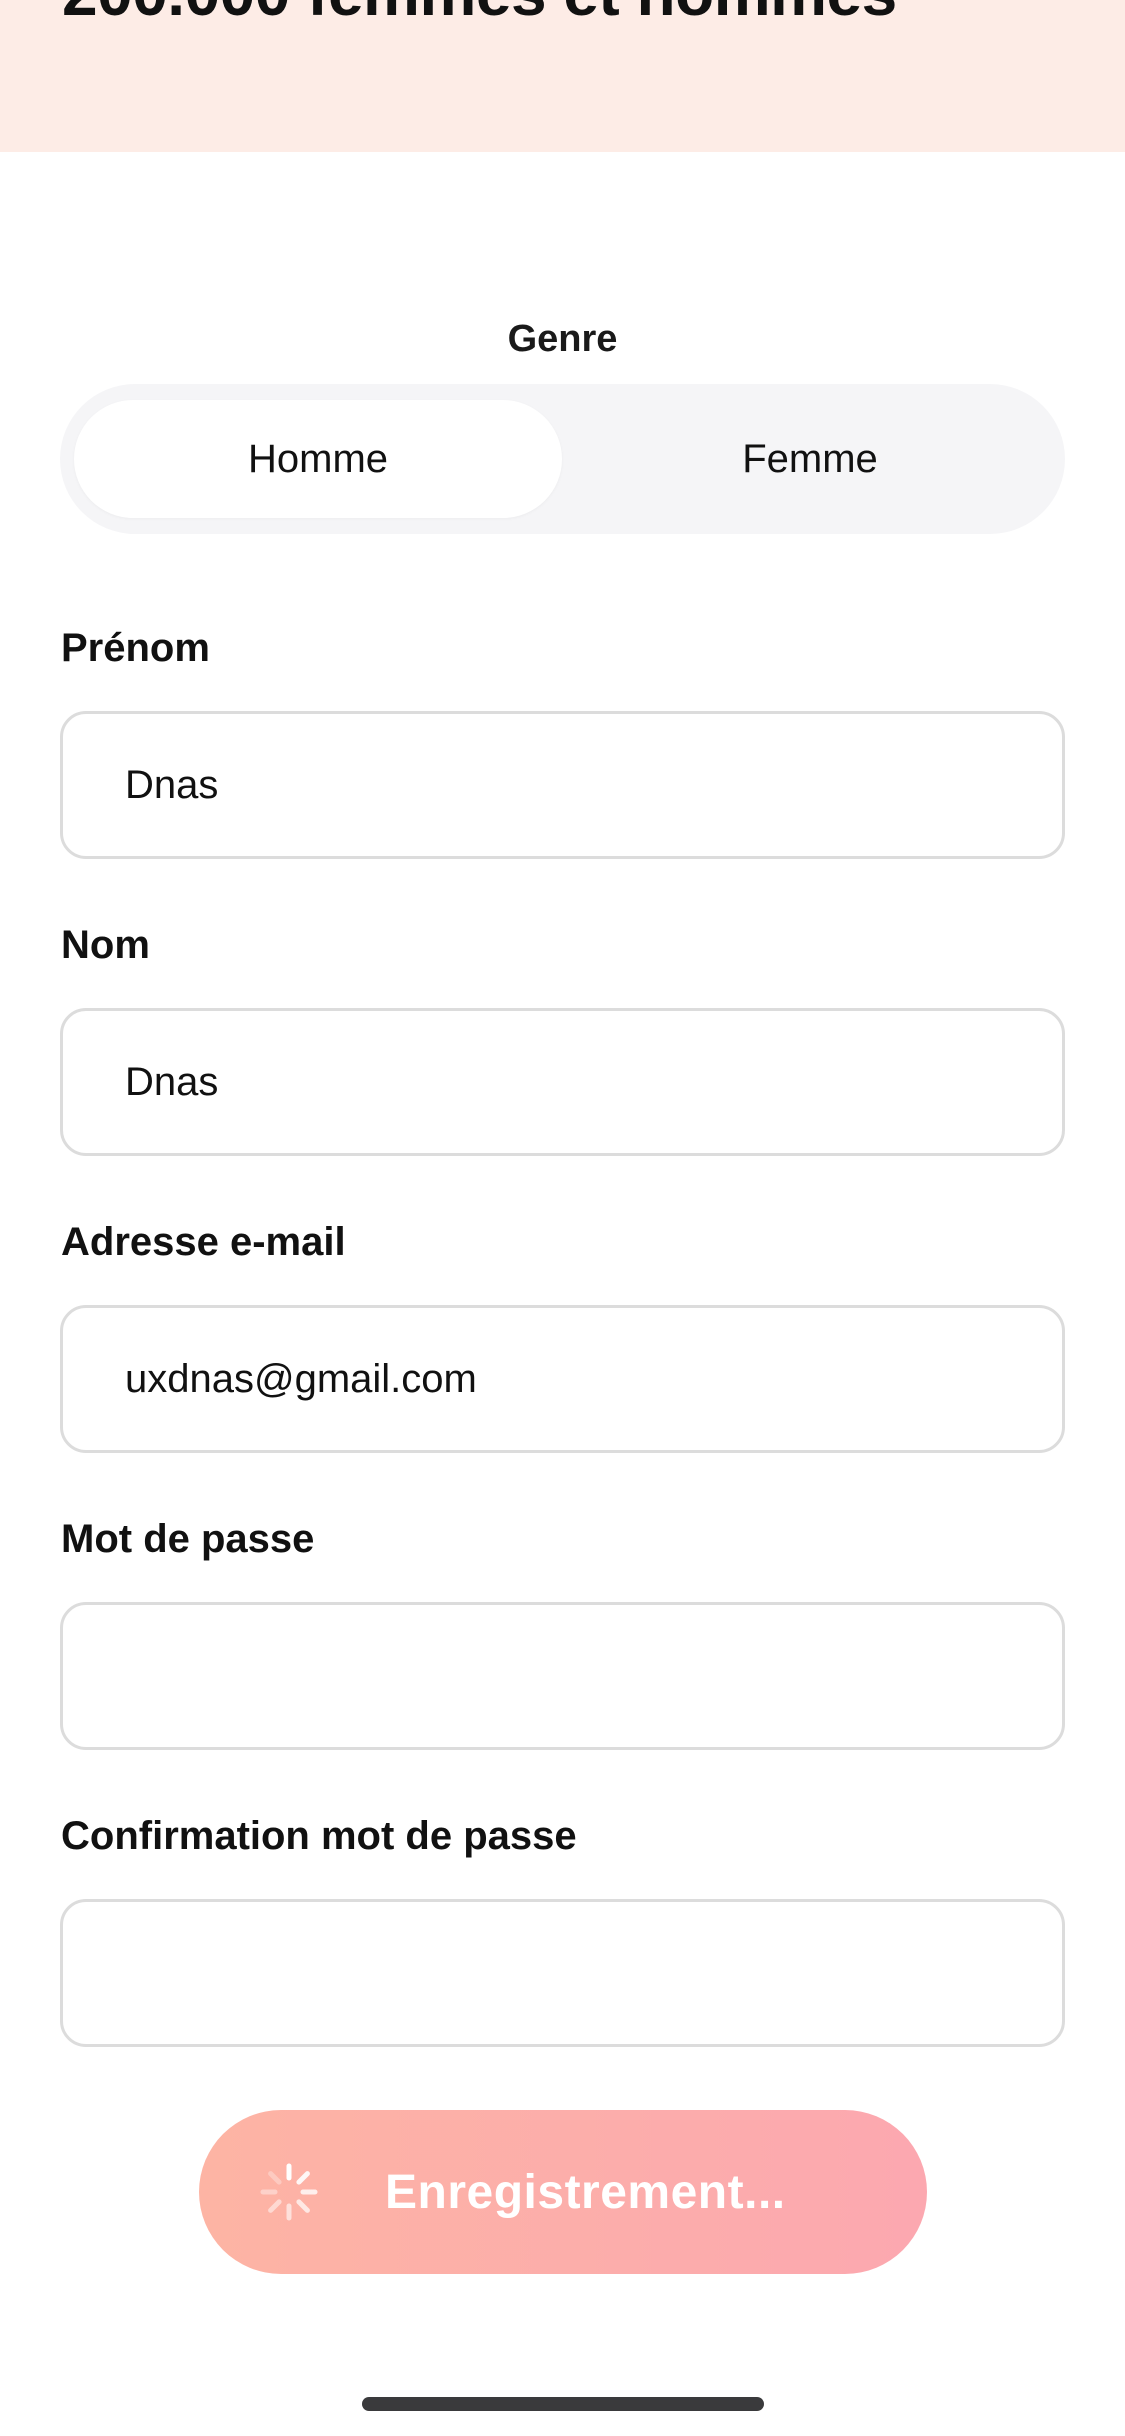  Describe the element at coordinates (188, 1539) in the screenshot. I see `password-label: Mot de passe` at that location.